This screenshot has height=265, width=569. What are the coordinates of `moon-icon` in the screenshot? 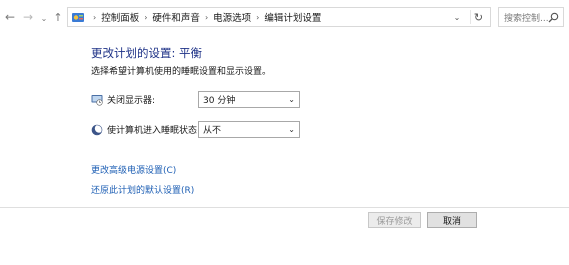 It's located at (97, 129).